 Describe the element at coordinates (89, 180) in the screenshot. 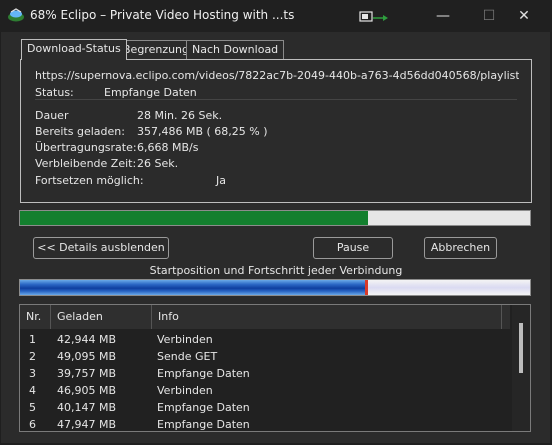

I see `resume-label: Fortsetzen möglich:` at that location.